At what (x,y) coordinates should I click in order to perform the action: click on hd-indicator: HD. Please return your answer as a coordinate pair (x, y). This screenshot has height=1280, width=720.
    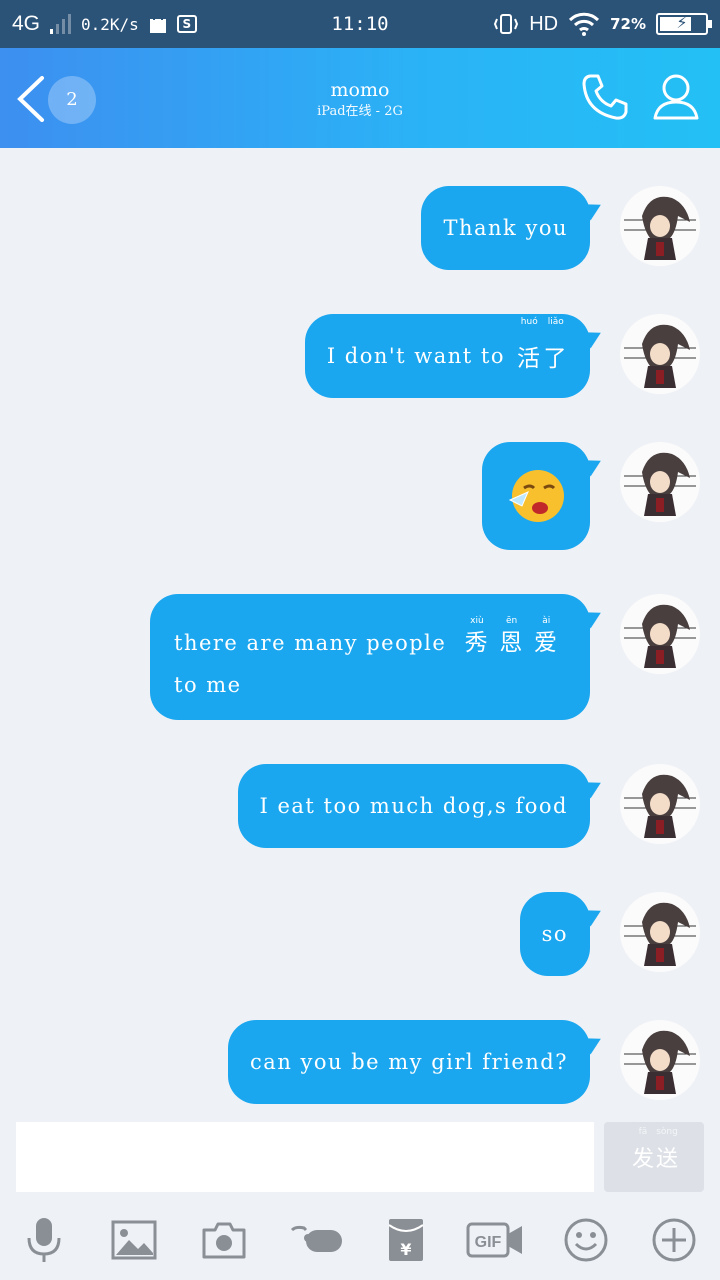
    Looking at the image, I should click on (544, 23).